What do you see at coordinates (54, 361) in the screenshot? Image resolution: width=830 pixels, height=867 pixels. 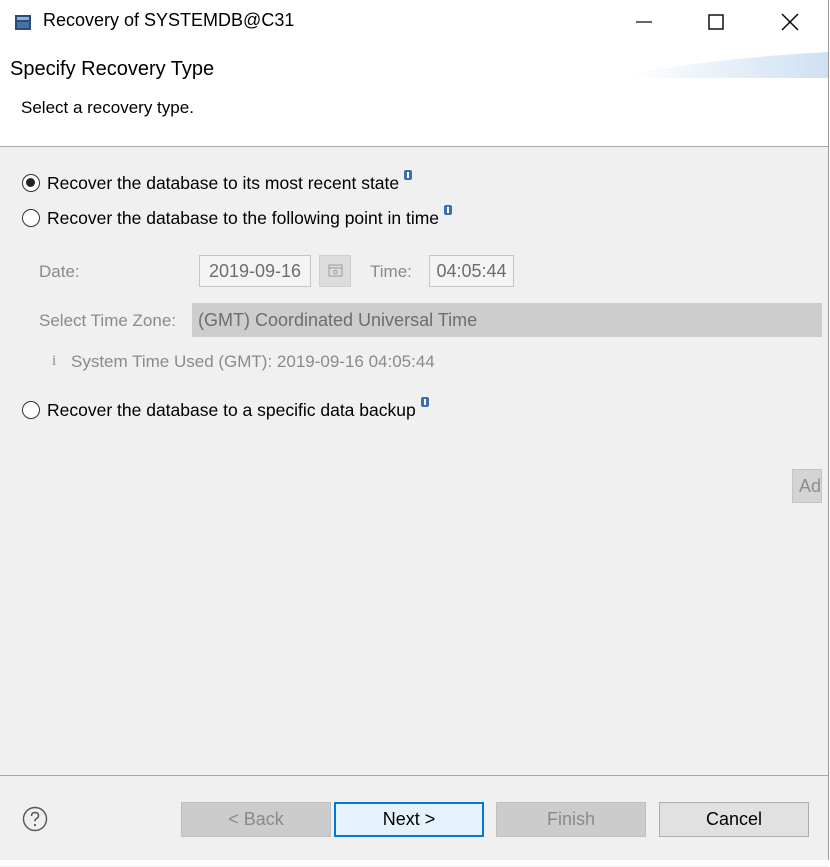 I see `system-time-info-icon: i` at bounding box center [54, 361].